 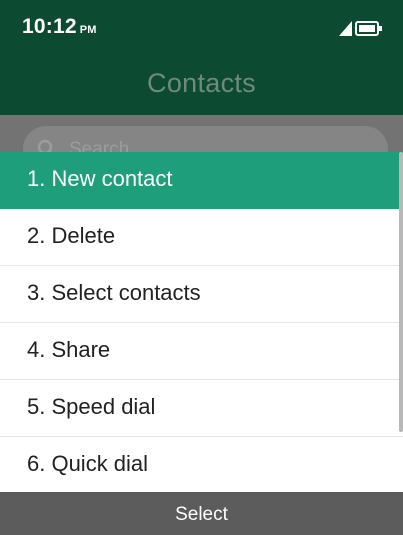 What do you see at coordinates (91, 406) in the screenshot?
I see `menu-item-label: 5. Speed dial` at bounding box center [91, 406].